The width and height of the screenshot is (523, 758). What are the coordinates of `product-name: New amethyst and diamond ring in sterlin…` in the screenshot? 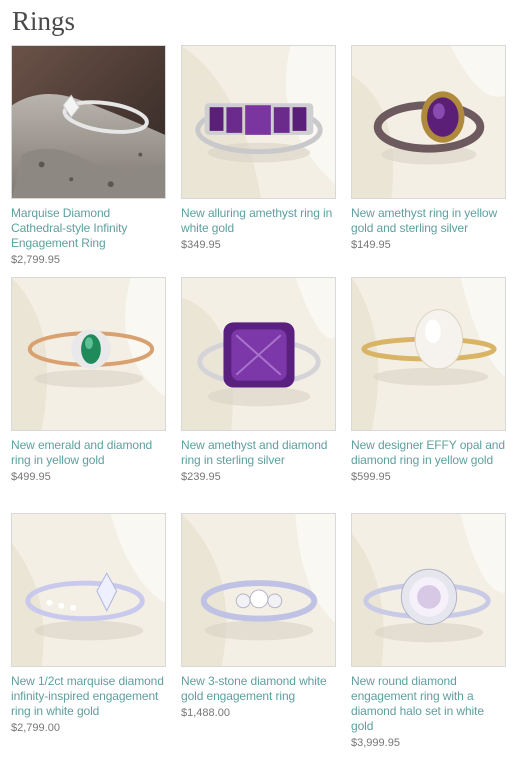 It's located at (258, 453).